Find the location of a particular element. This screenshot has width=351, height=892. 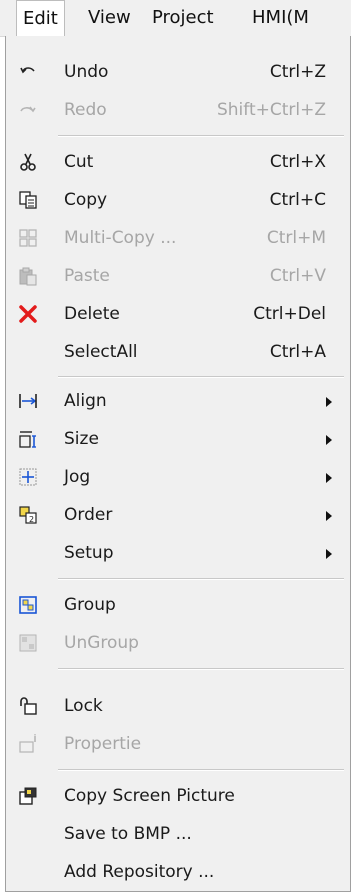

menu-item-order: 2 Order is located at coordinates (178, 515).